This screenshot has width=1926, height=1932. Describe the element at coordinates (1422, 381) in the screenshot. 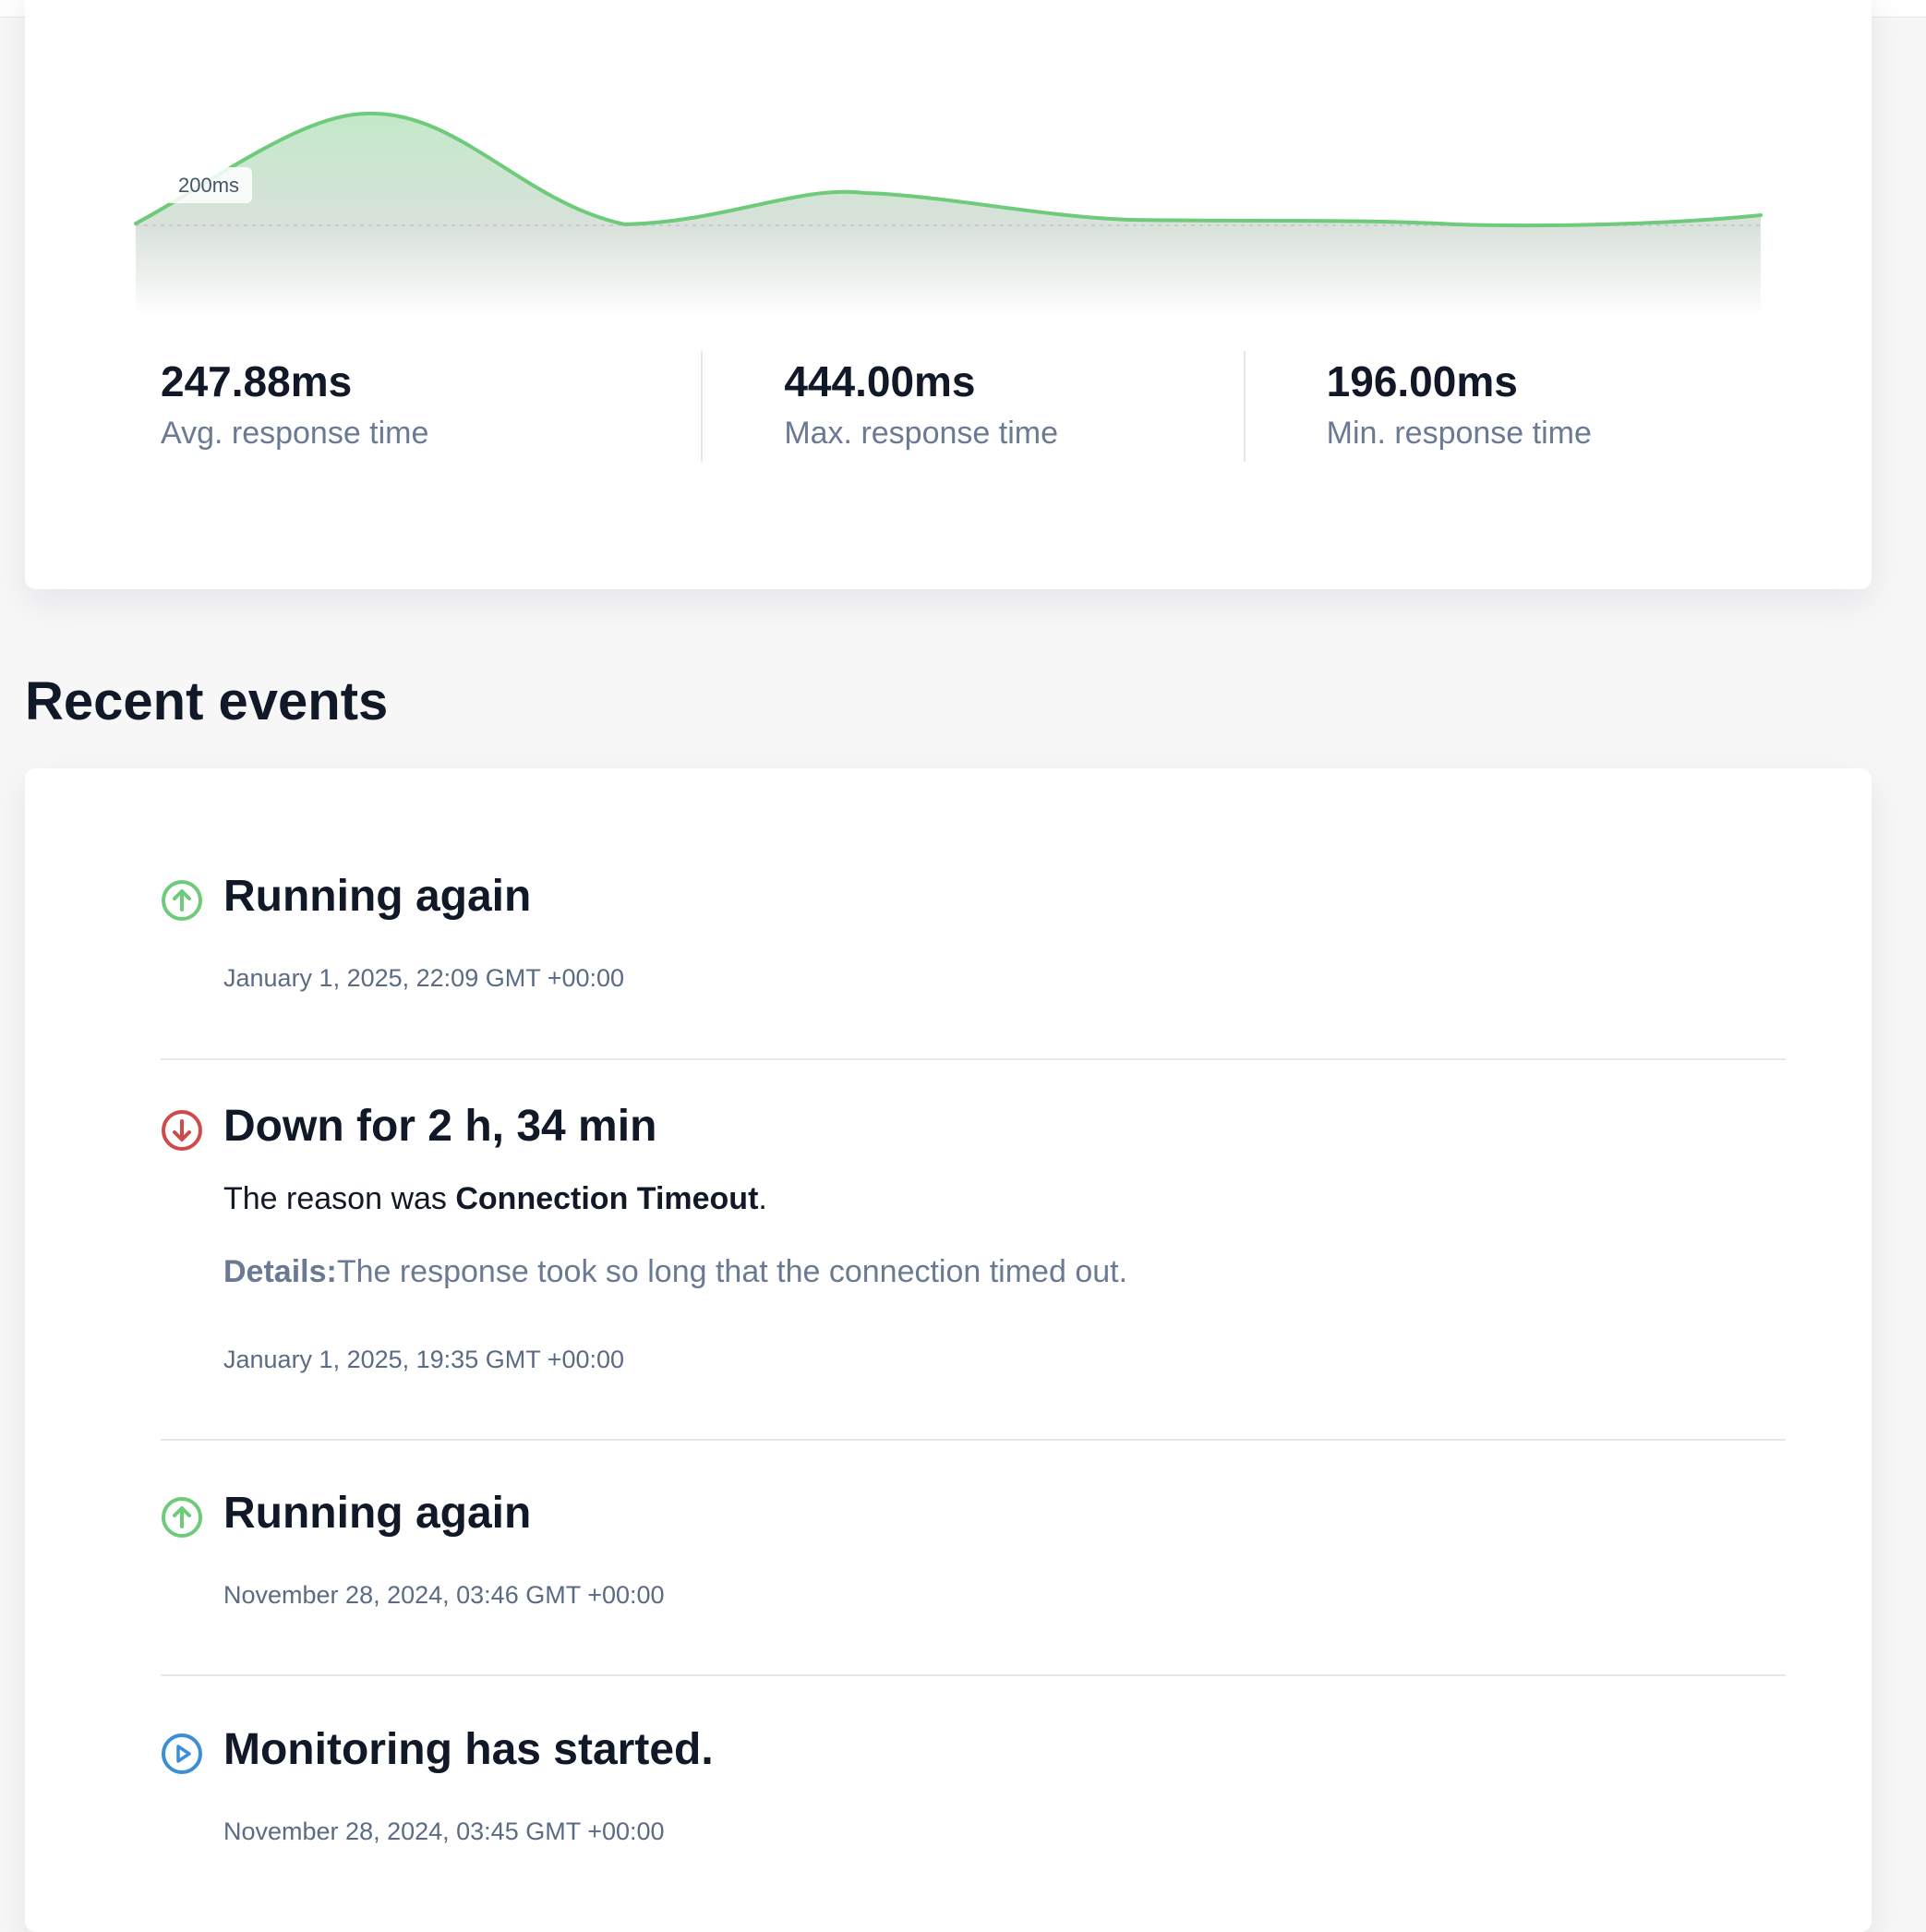

I see `stat-value: 196.00ms` at that location.